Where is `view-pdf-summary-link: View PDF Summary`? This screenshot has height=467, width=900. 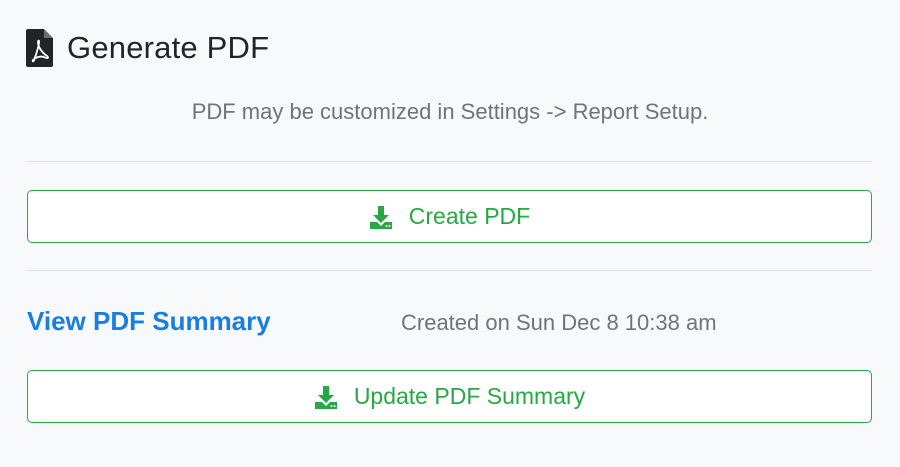 view-pdf-summary-link: View PDF Summary is located at coordinates (149, 321).